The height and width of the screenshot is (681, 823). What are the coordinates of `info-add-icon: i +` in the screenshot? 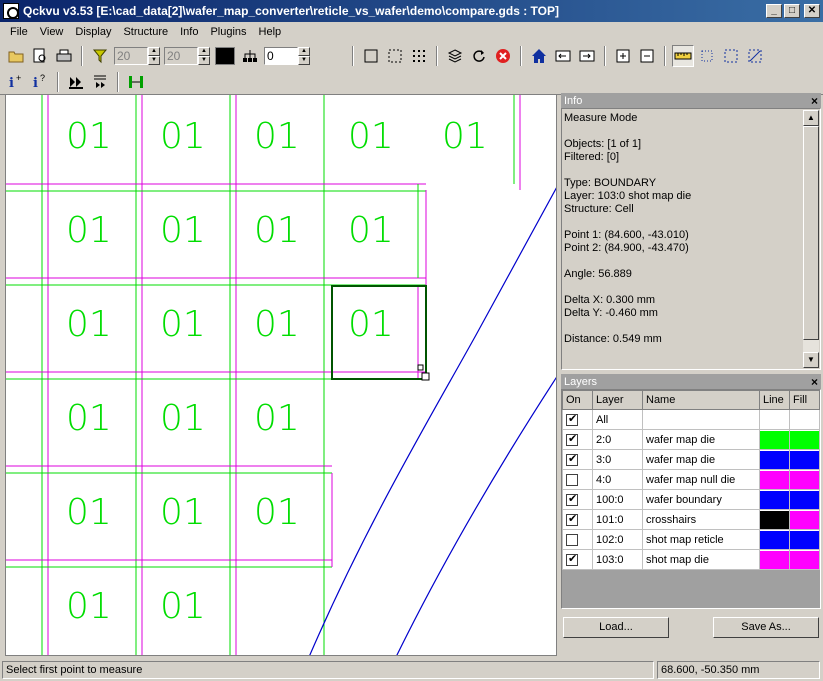 It's located at (16, 82).